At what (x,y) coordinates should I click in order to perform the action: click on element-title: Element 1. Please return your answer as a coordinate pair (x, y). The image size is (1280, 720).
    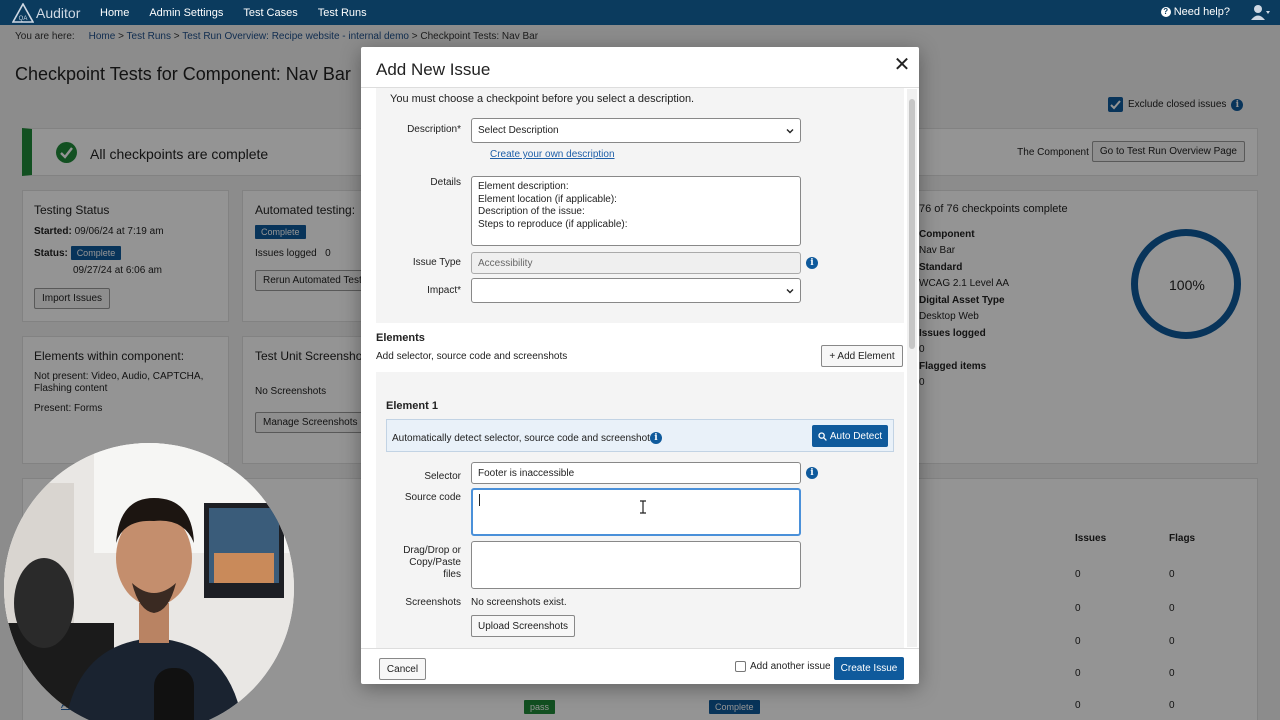
    Looking at the image, I should click on (412, 406).